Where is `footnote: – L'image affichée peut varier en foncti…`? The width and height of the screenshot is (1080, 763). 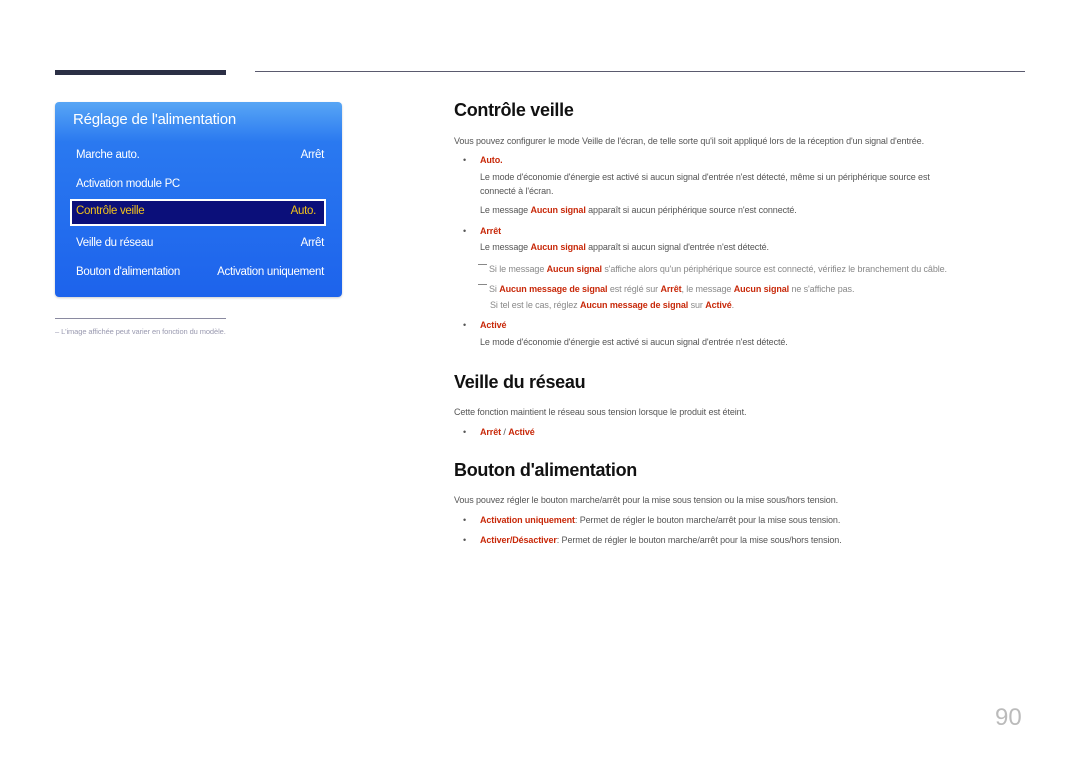 footnote: – L'image affichée peut varier en foncti… is located at coordinates (140, 331).